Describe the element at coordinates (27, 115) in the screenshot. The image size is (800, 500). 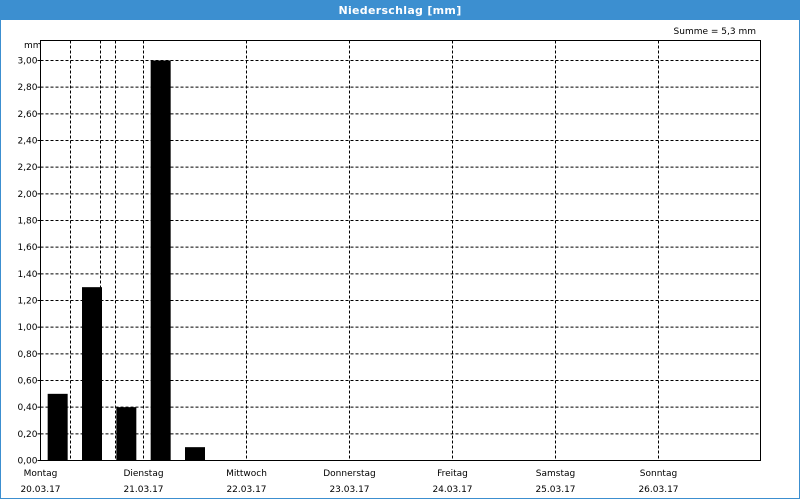
I see `y-tick-label: 2,60` at that location.